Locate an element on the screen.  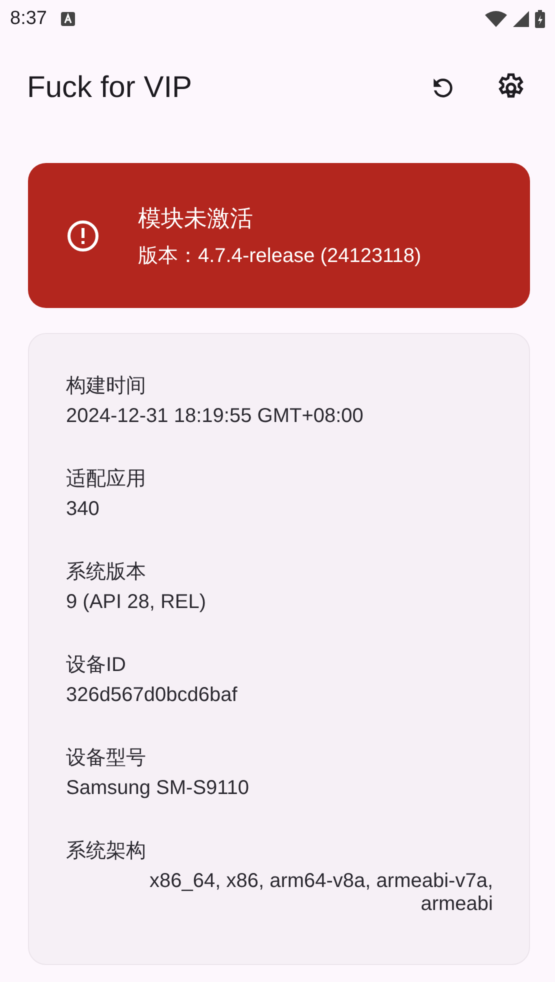
info-label: 系统版本 is located at coordinates (106, 572).